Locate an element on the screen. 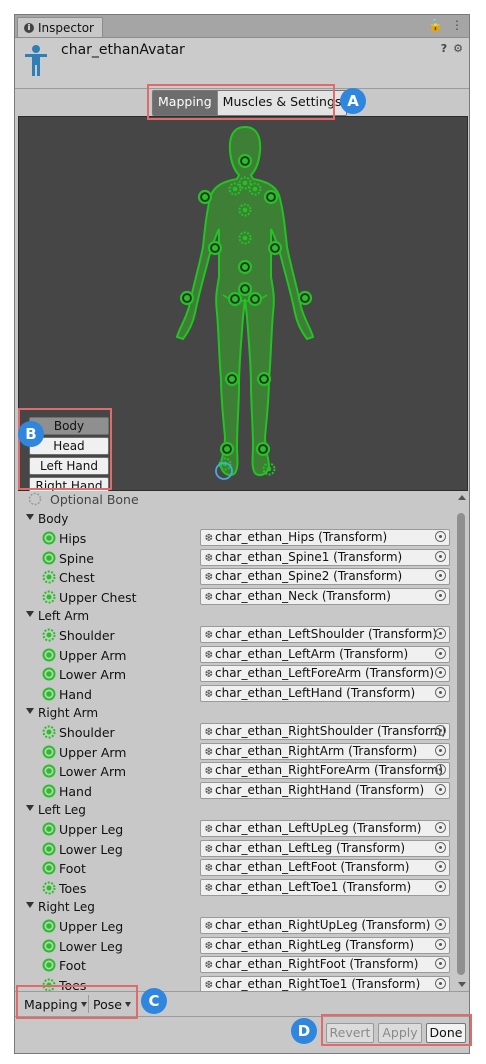 Image resolution: width=486 pixels, height=1064 pixels. bone-row: Foot ❆ char_ethan_RightFoot (Transform) is located at coordinates (235, 965).